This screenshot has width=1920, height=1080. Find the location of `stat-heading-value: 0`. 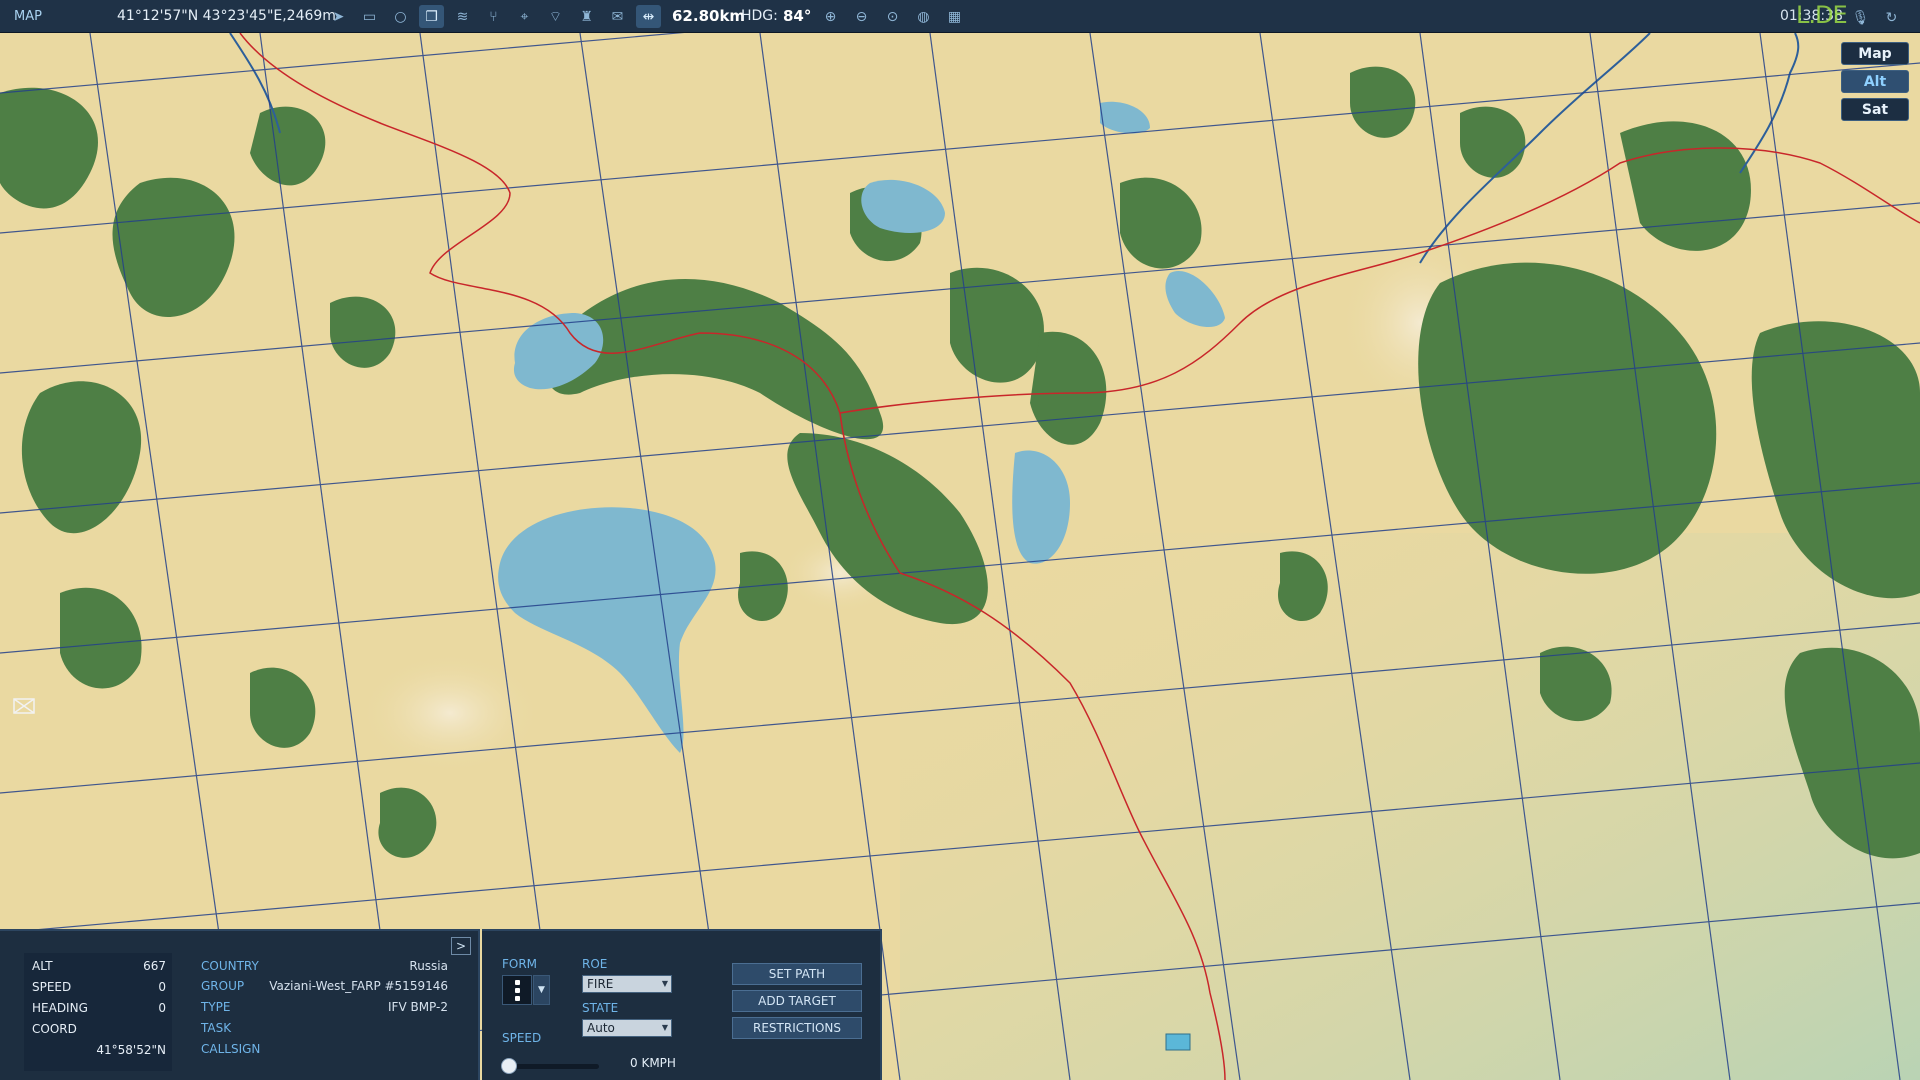

stat-heading-value: 0 is located at coordinates (162, 1008).